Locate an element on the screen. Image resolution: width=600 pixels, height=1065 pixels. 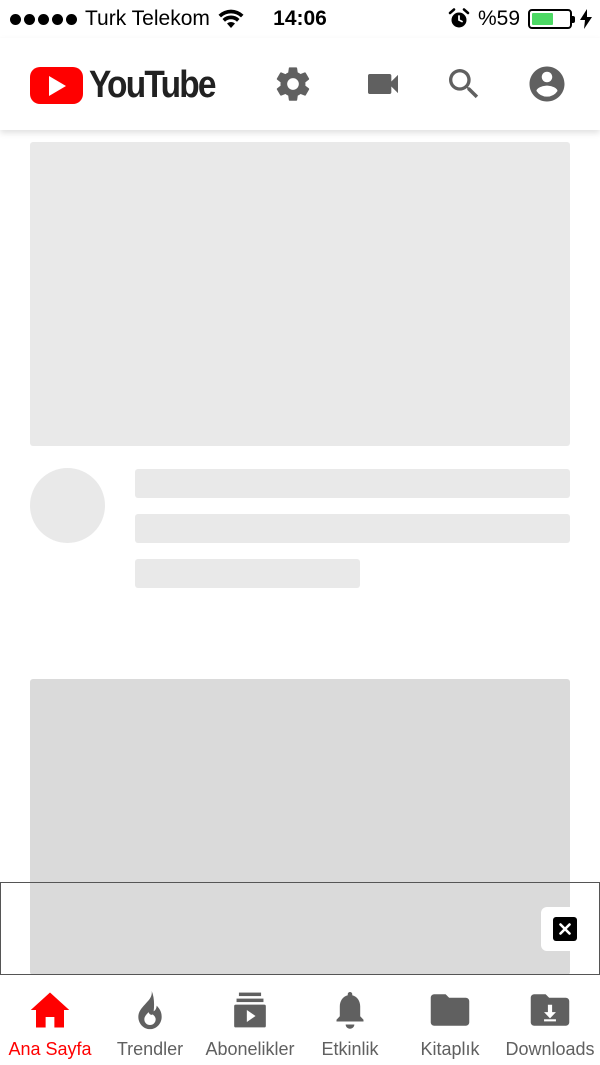
logo-text: YouTube is located at coordinates (153, 85).